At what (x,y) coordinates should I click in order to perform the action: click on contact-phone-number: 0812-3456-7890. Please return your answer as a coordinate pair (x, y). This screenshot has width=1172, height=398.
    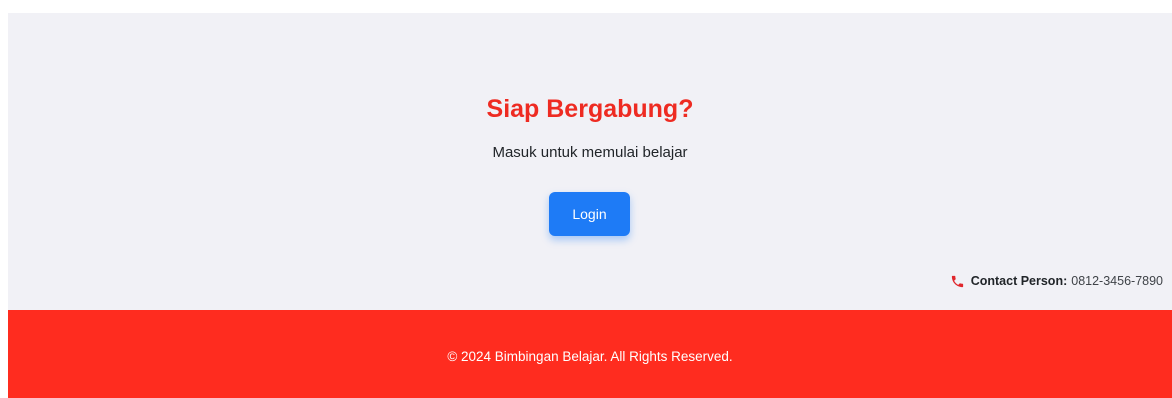
    Looking at the image, I should click on (1117, 281).